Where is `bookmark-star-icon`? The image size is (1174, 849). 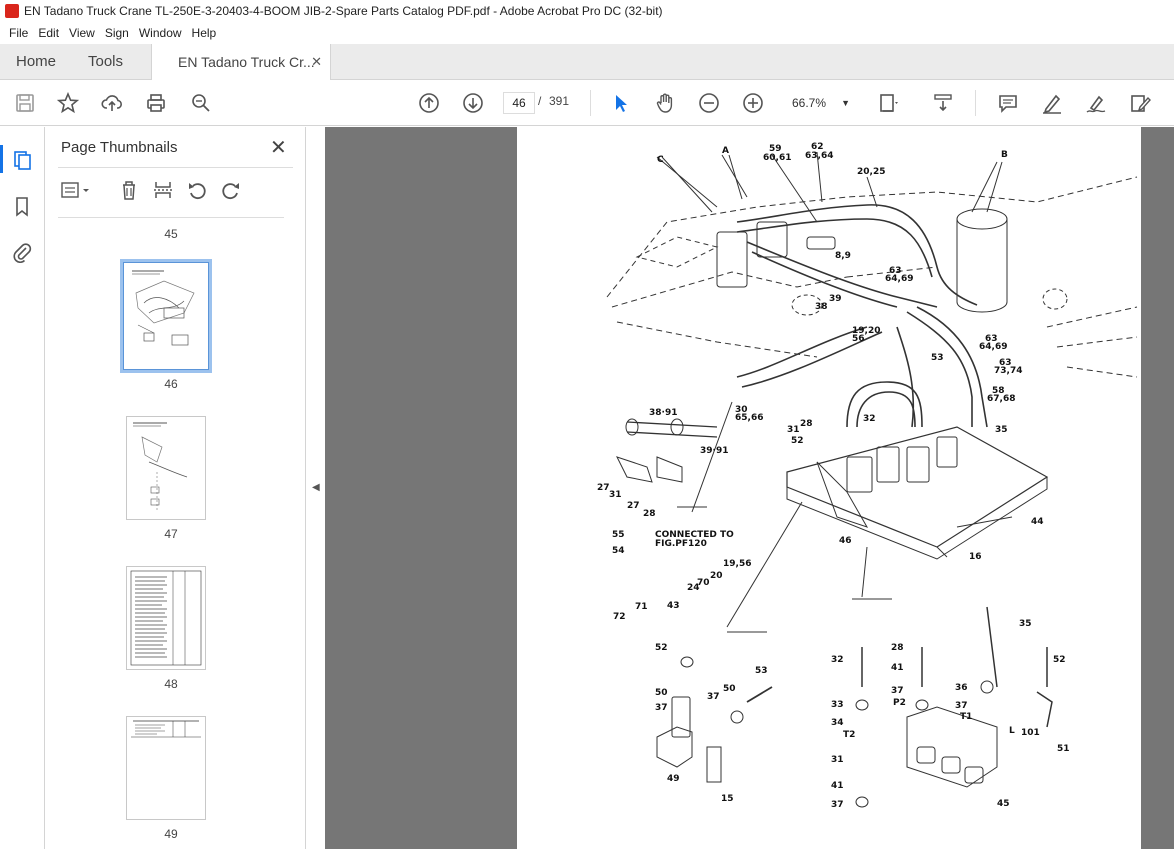 bookmark-star-icon is located at coordinates (68, 103).